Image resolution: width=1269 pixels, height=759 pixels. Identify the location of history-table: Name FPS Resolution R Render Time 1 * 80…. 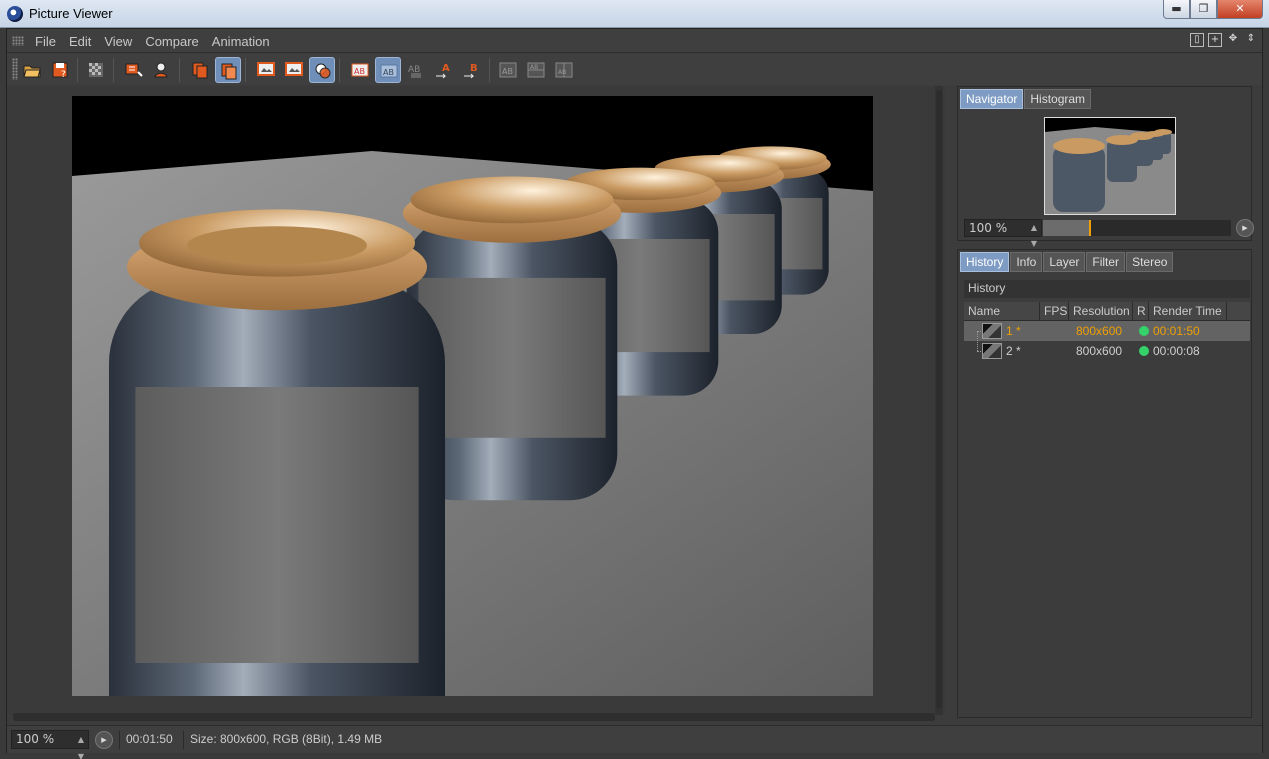
(1107, 331).